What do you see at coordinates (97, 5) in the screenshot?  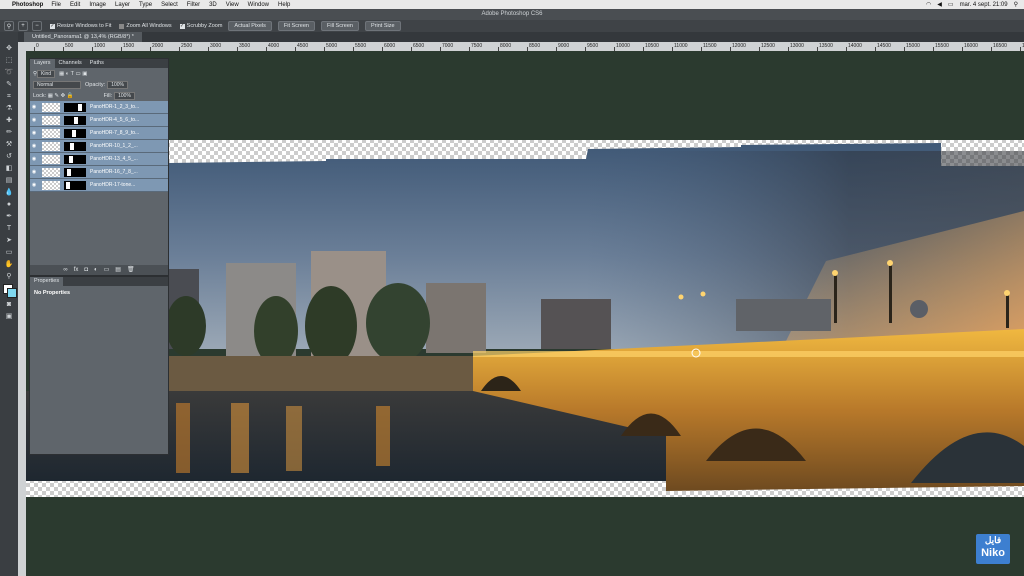 I see `menu-image: Image` at bounding box center [97, 5].